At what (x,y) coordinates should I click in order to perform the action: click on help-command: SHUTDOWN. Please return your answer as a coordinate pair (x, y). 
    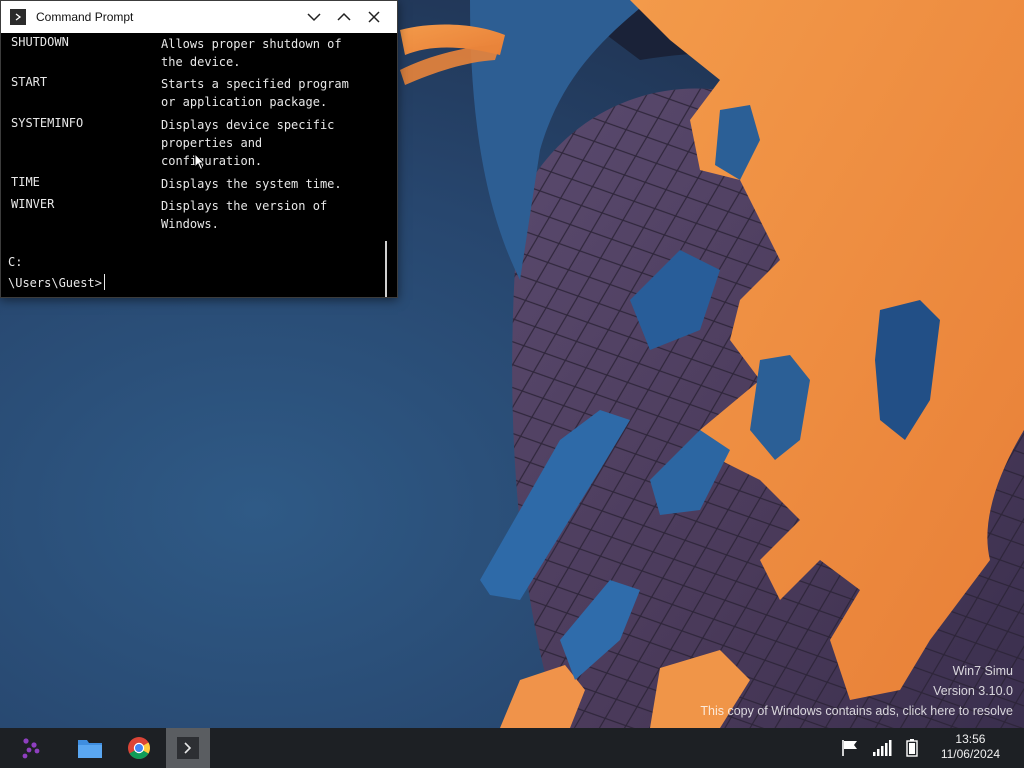
    Looking at the image, I should click on (40, 42).